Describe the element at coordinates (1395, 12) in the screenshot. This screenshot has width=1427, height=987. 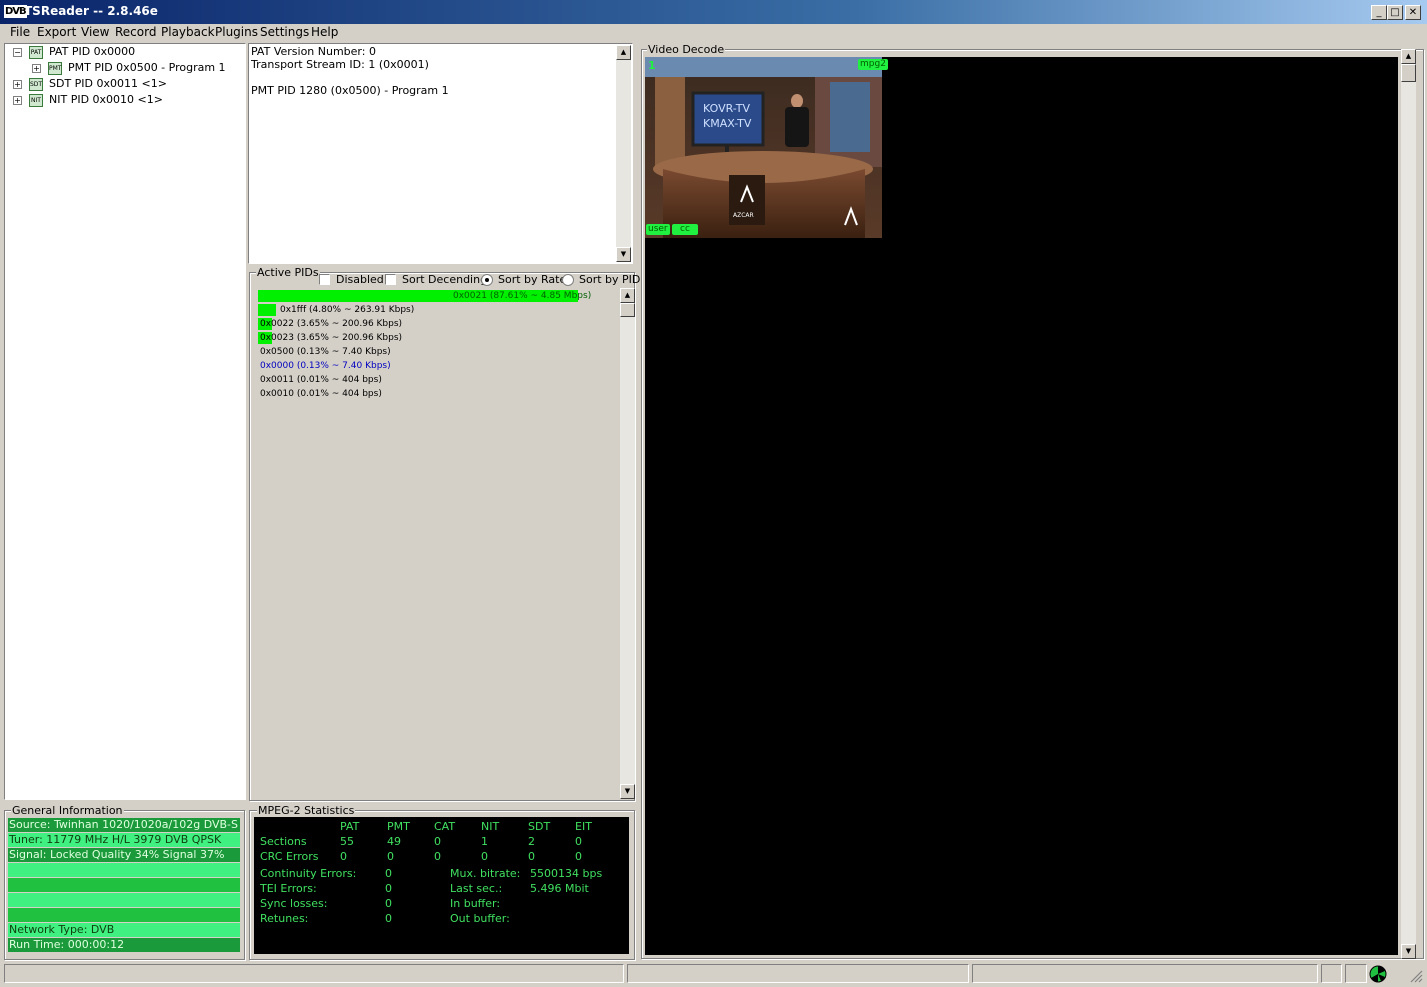
I see `maximize-button: □` at that location.